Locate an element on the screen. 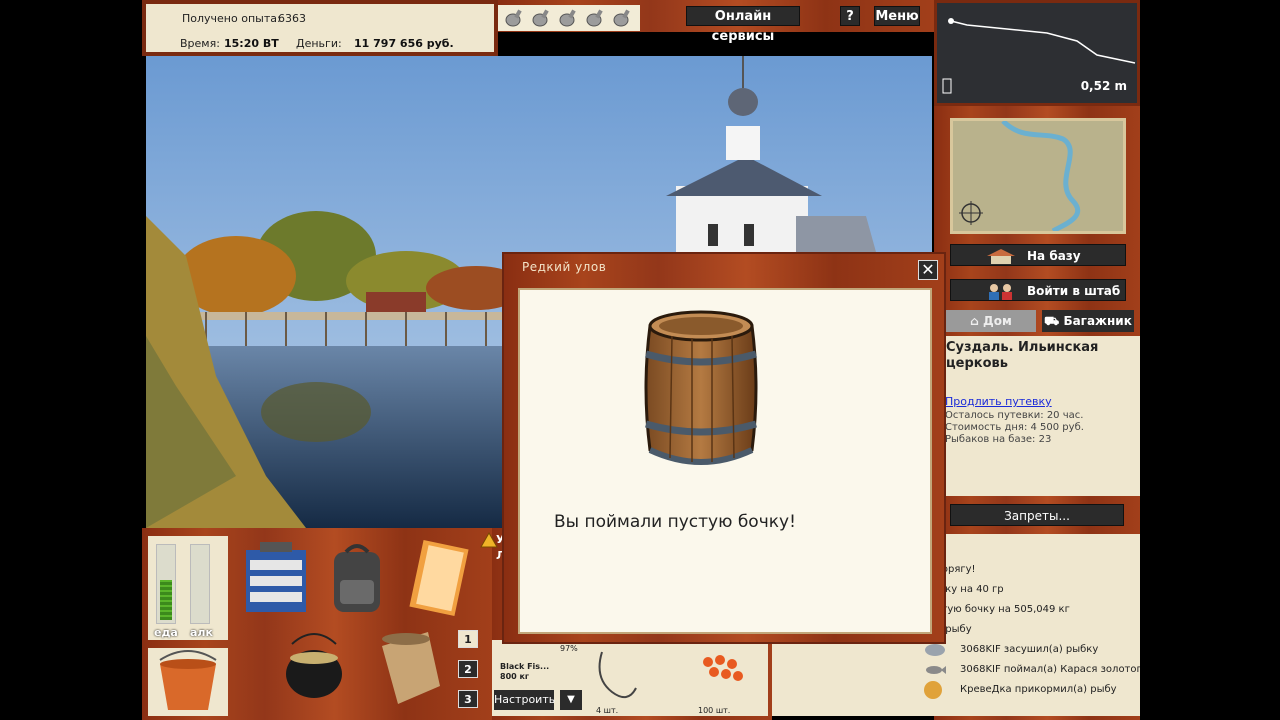 Image resolution: width=1280 pixels, height=720 pixels. people-icon is located at coordinates (1000, 292).